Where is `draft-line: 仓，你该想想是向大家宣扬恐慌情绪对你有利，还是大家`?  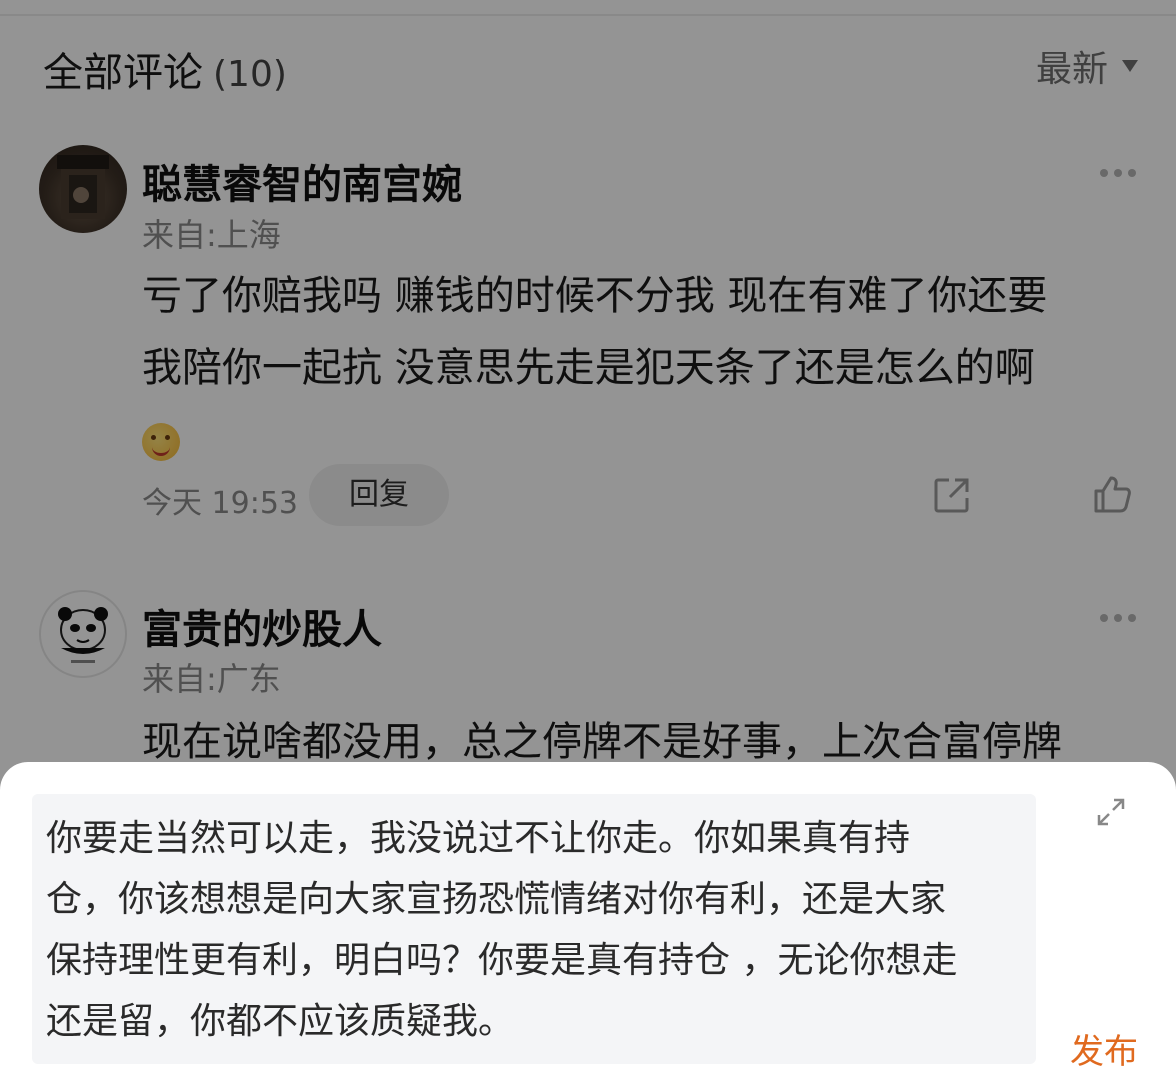 draft-line: 仓，你该想想是向大家宣扬恐慌情绪对你有利，还是大家 is located at coordinates (496, 899).